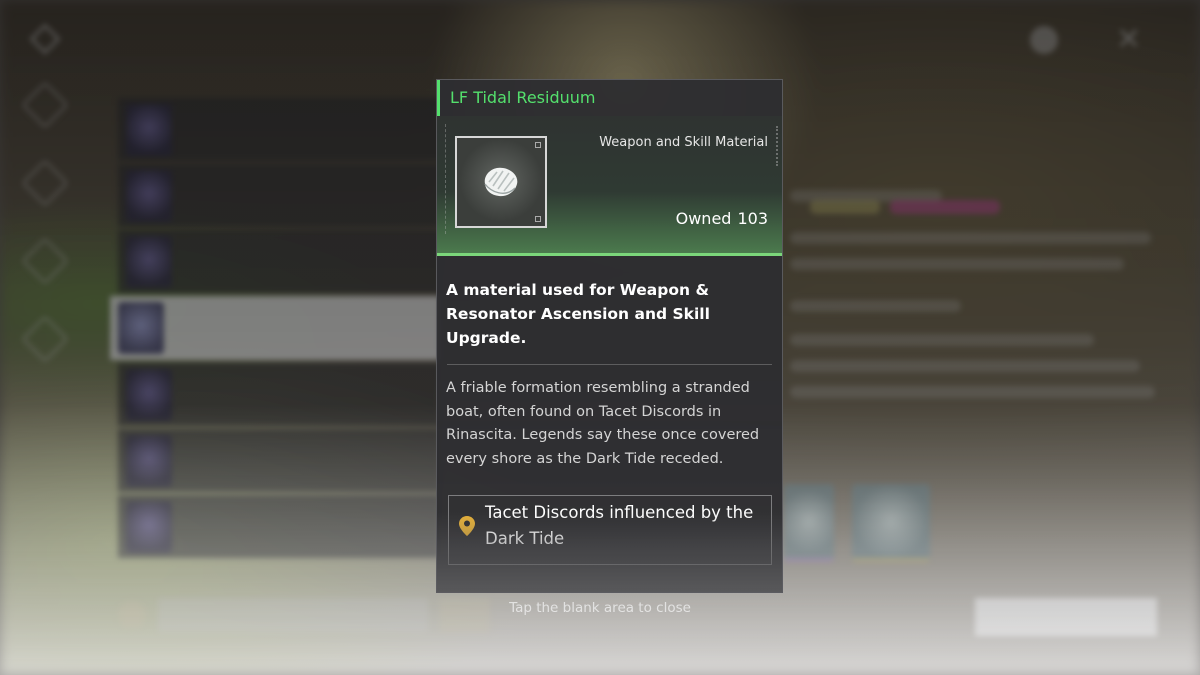  I want to click on item-banner: Weapon and Skill Material Owned 103, so click(609, 186).